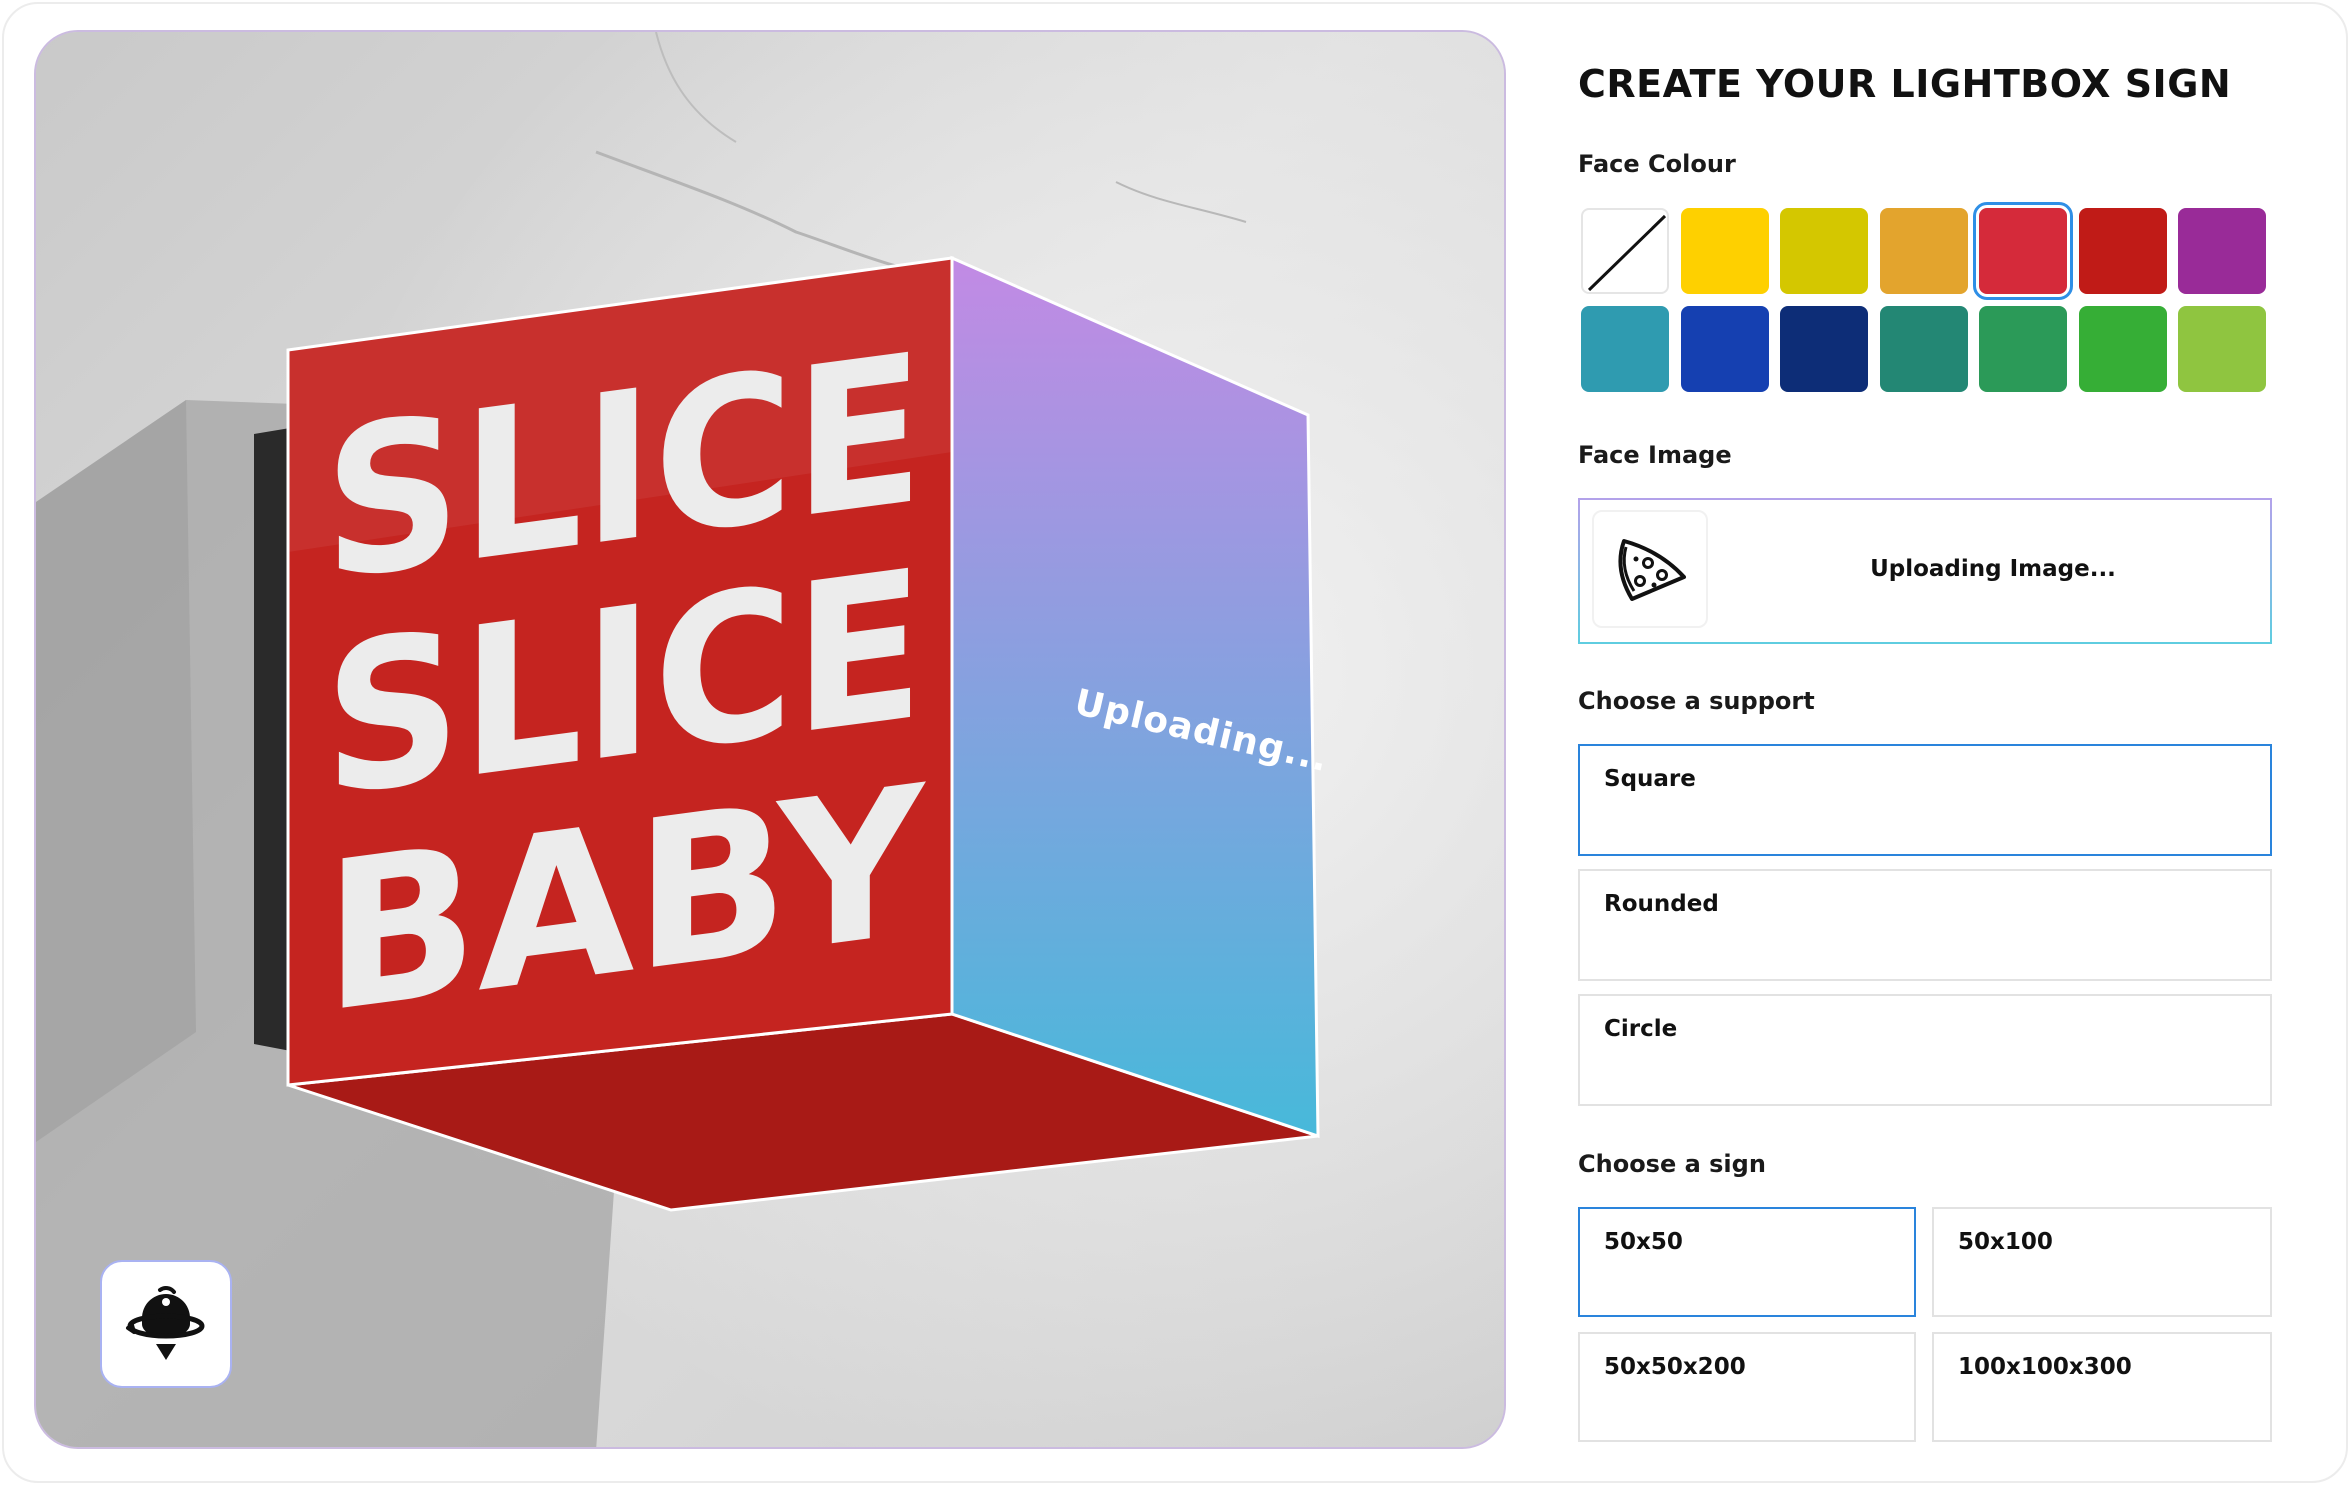 This screenshot has height=1487, width=2352. Describe the element at coordinates (1724, 251) in the screenshot. I see `colour-swatch-yellow` at that location.